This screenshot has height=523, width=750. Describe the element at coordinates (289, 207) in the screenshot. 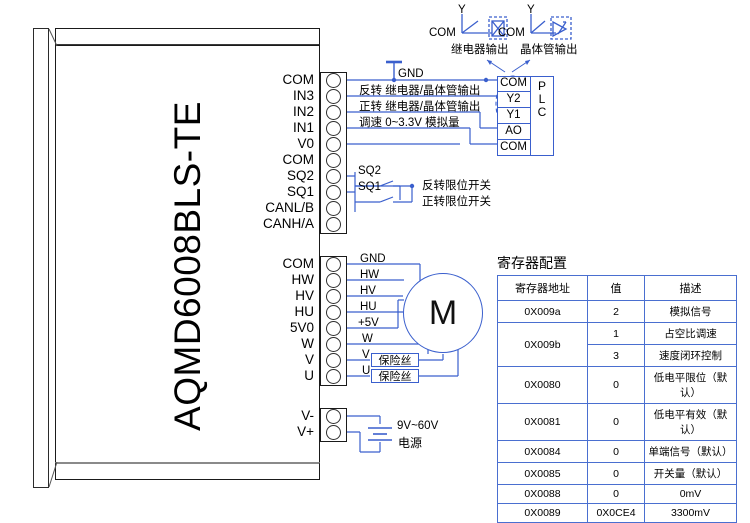

I see `terminal-label-canl-b: CANL/B` at that location.